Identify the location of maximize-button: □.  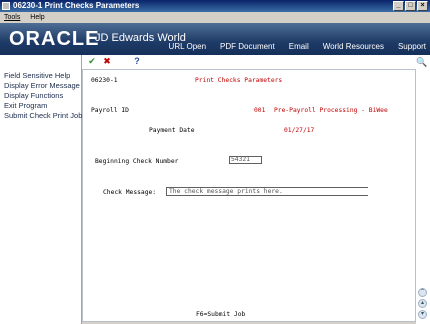
(410, 6).